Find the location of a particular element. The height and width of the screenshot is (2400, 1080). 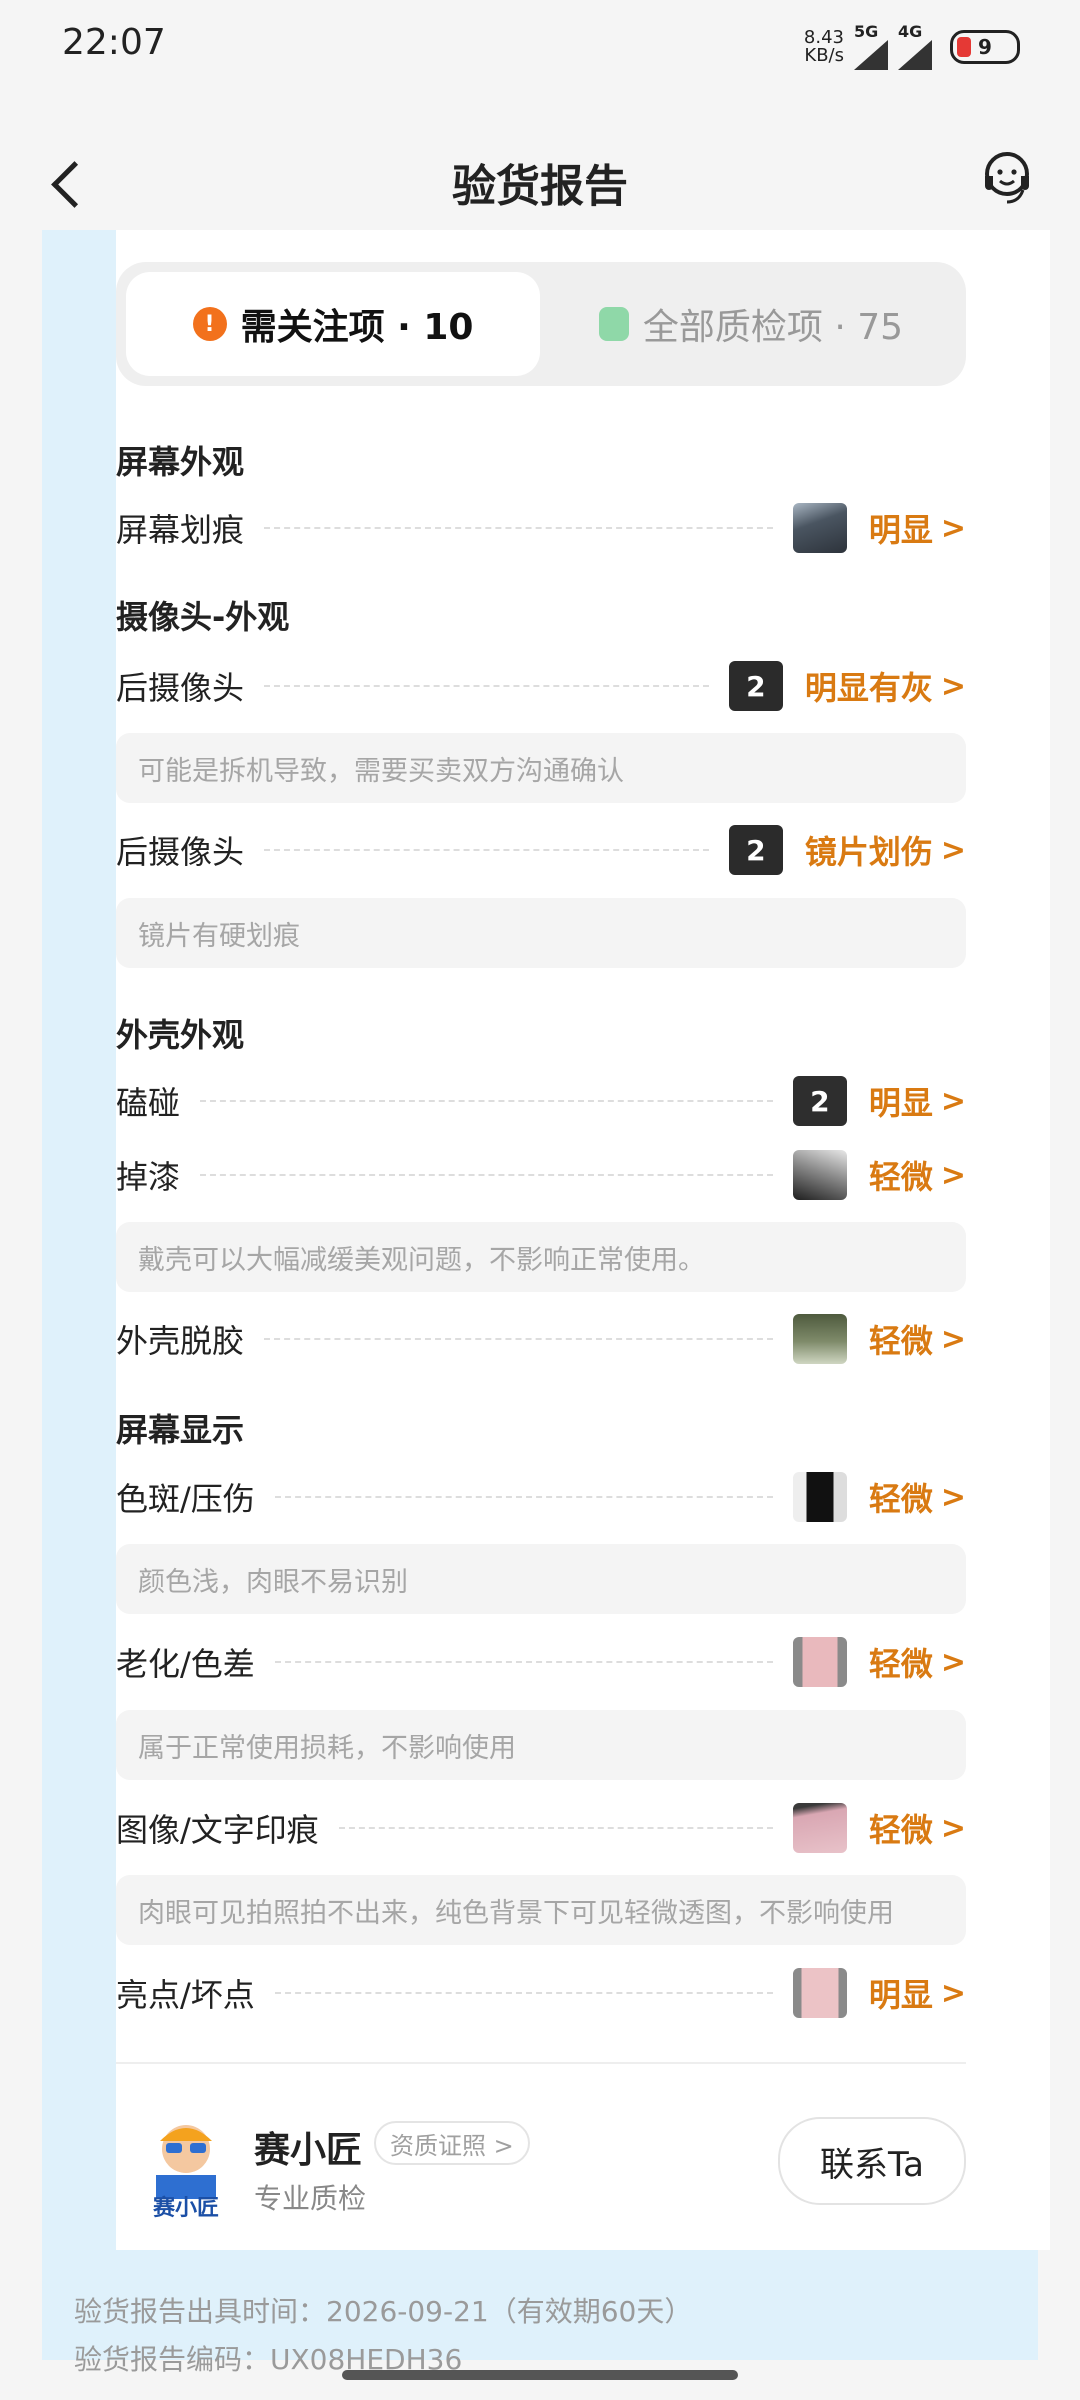

tab-attention: ! 需关注项 · 10 is located at coordinates (333, 324).